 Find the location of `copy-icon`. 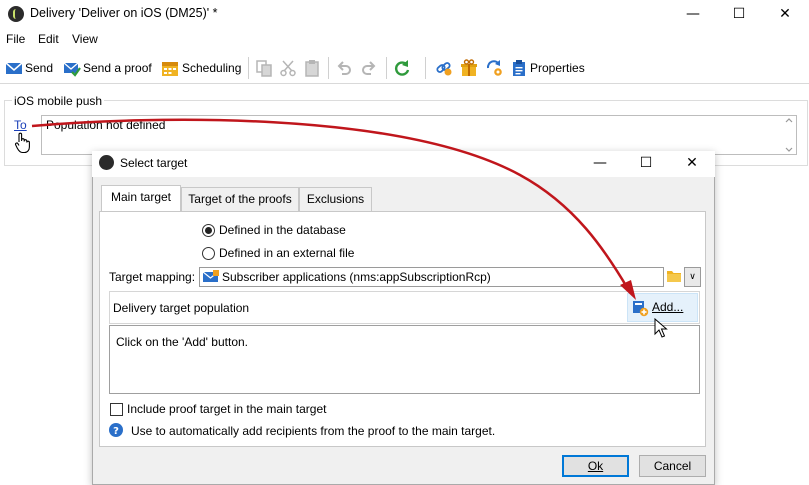

copy-icon is located at coordinates (264, 68).